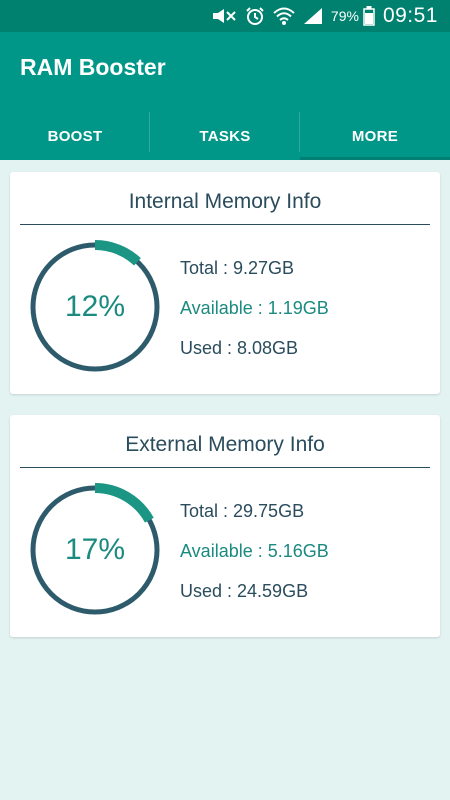  I want to click on tab-bar: BOOST TASKS MORE, so click(225, 136).